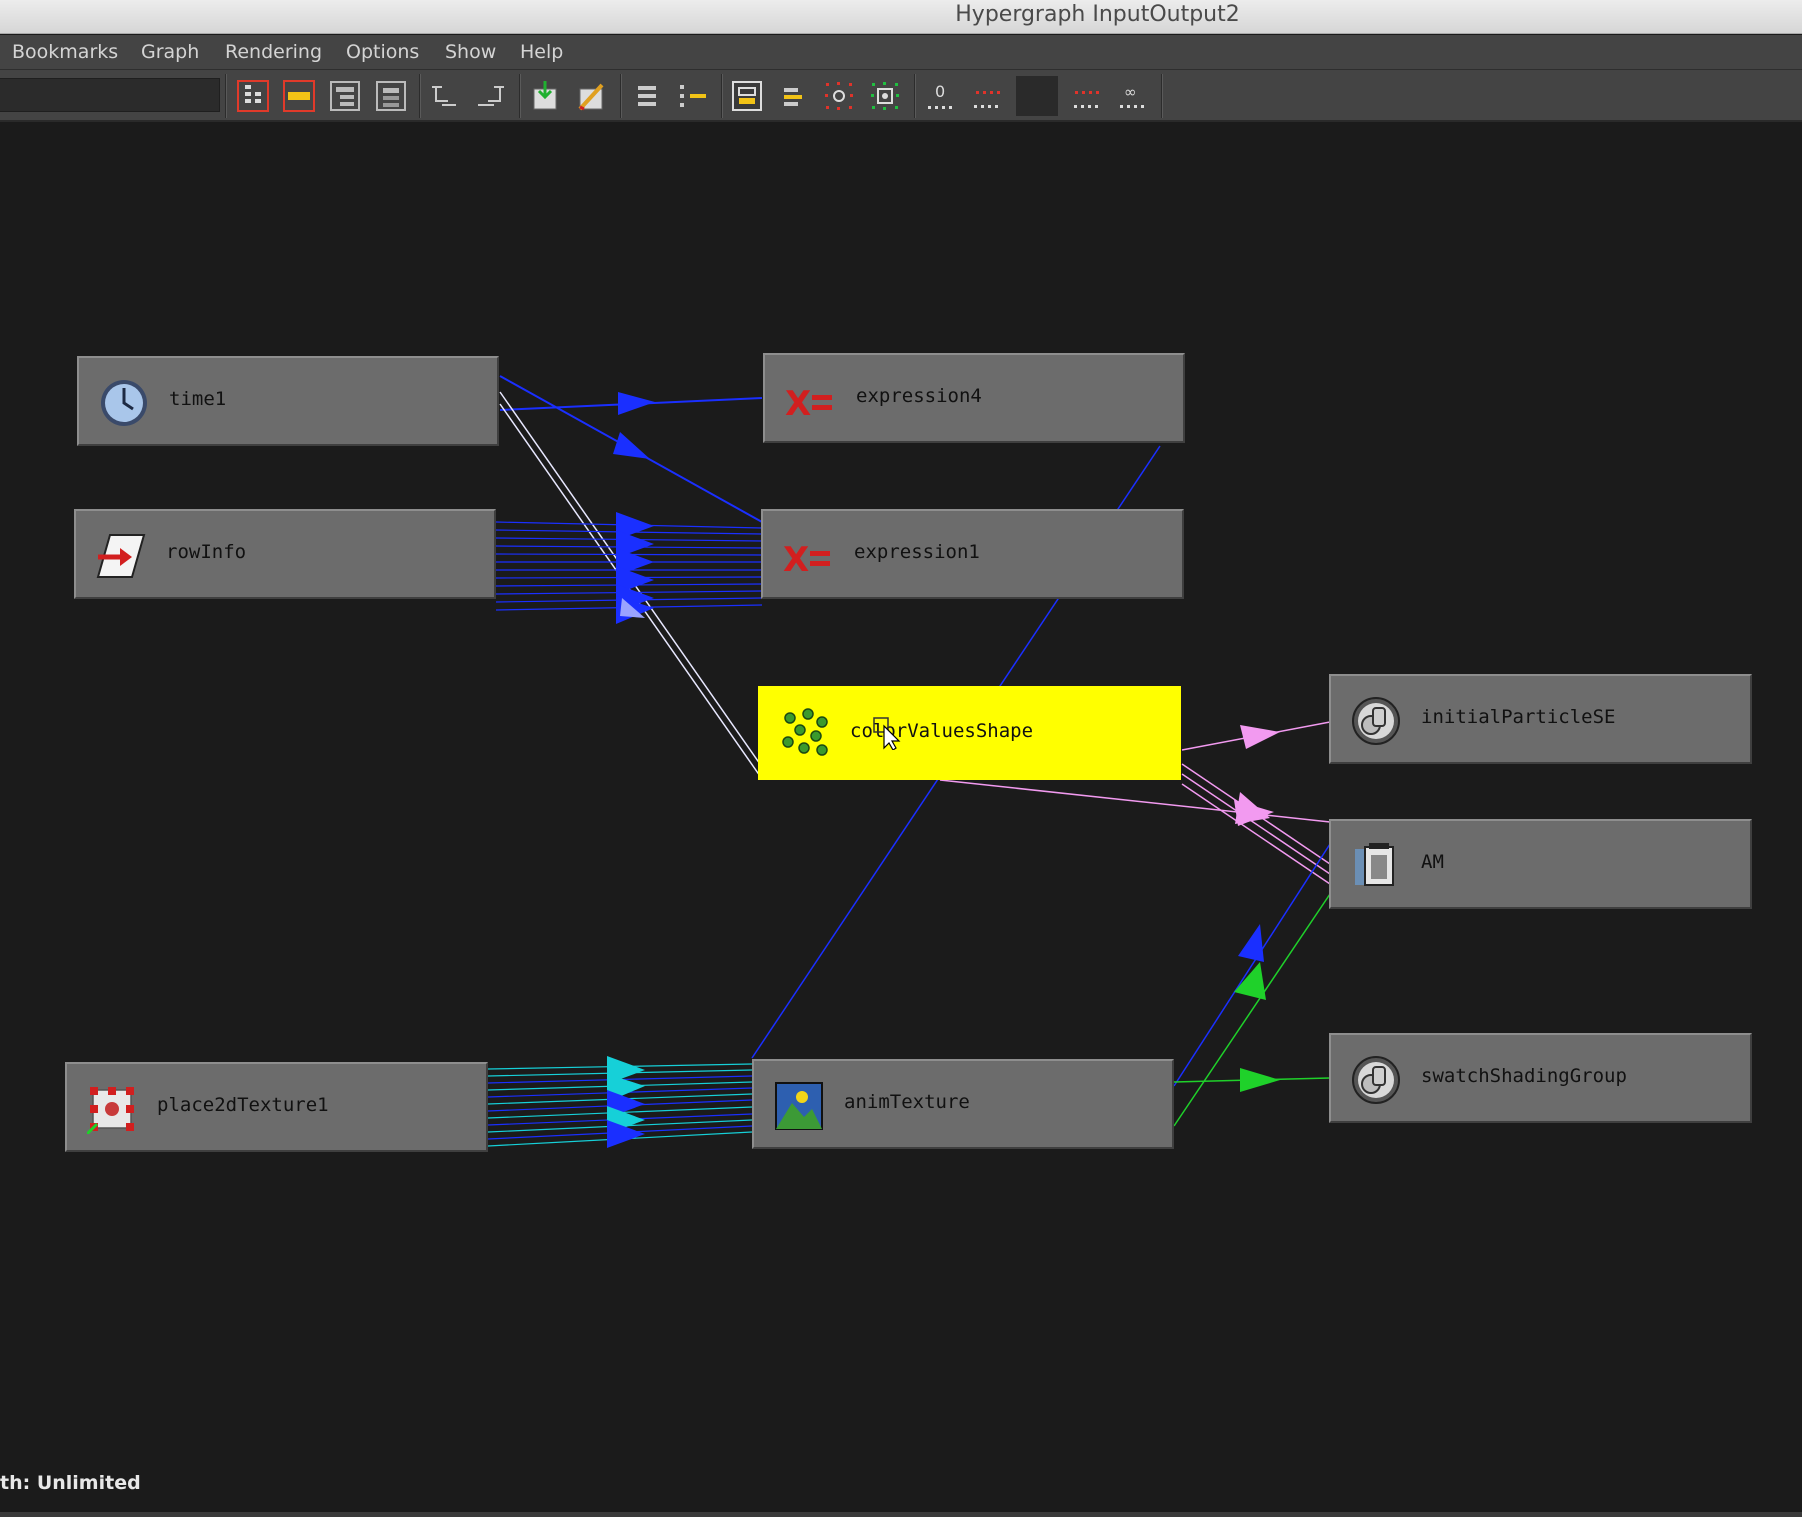 This screenshot has width=1802, height=1517. What do you see at coordinates (839, 96) in the screenshot?
I see `show-shapes-icon` at bounding box center [839, 96].